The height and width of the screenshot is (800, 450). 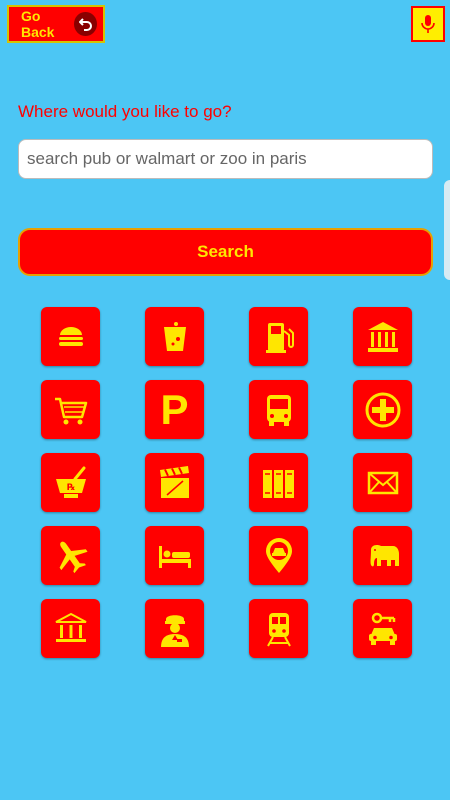 I want to click on category-hotel-button, so click(x=174, y=555).